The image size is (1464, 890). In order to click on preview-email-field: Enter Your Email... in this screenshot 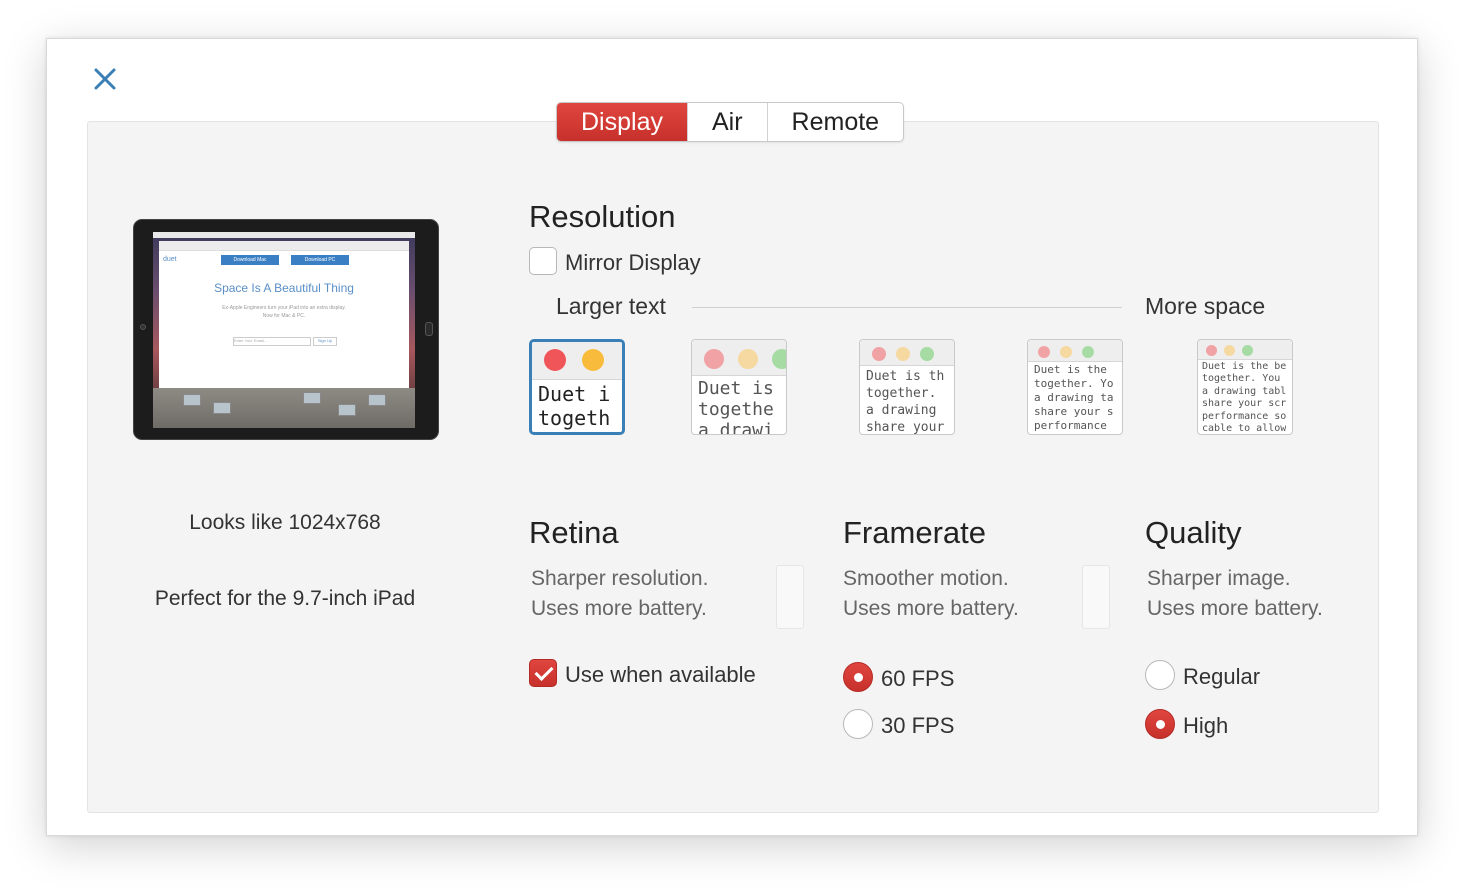, I will do `click(272, 341)`.